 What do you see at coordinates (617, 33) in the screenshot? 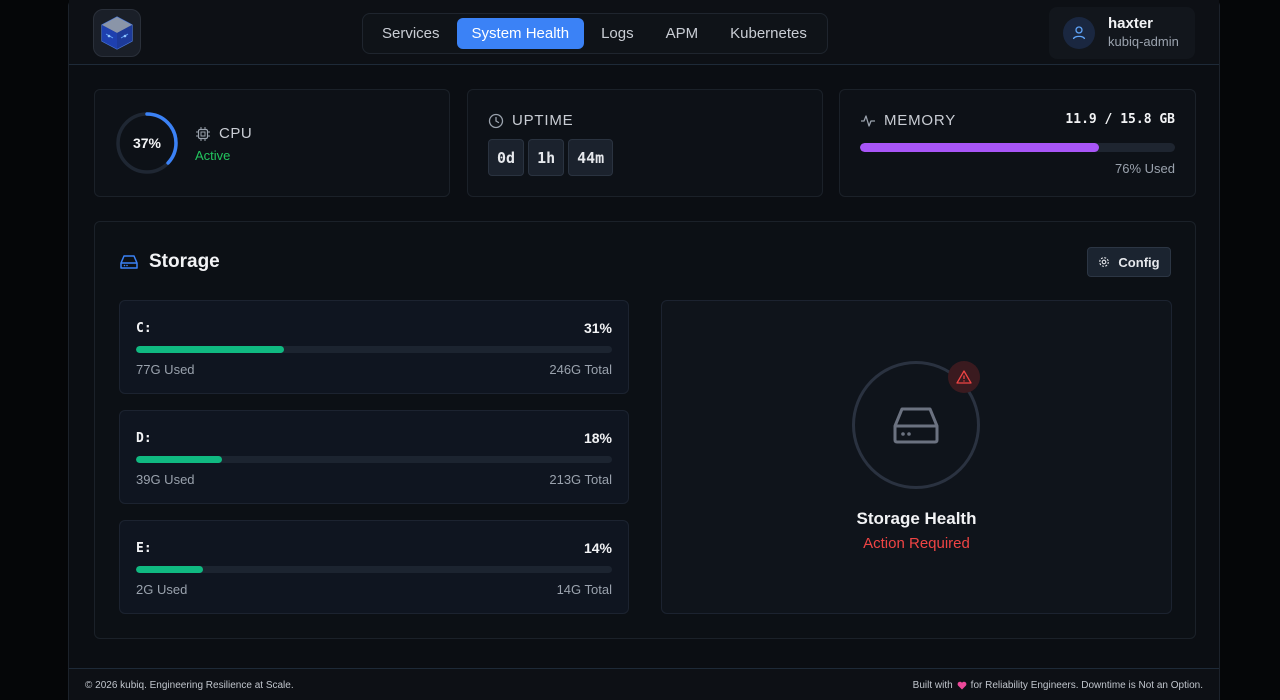
I see `nav-logs: Logs` at bounding box center [617, 33].